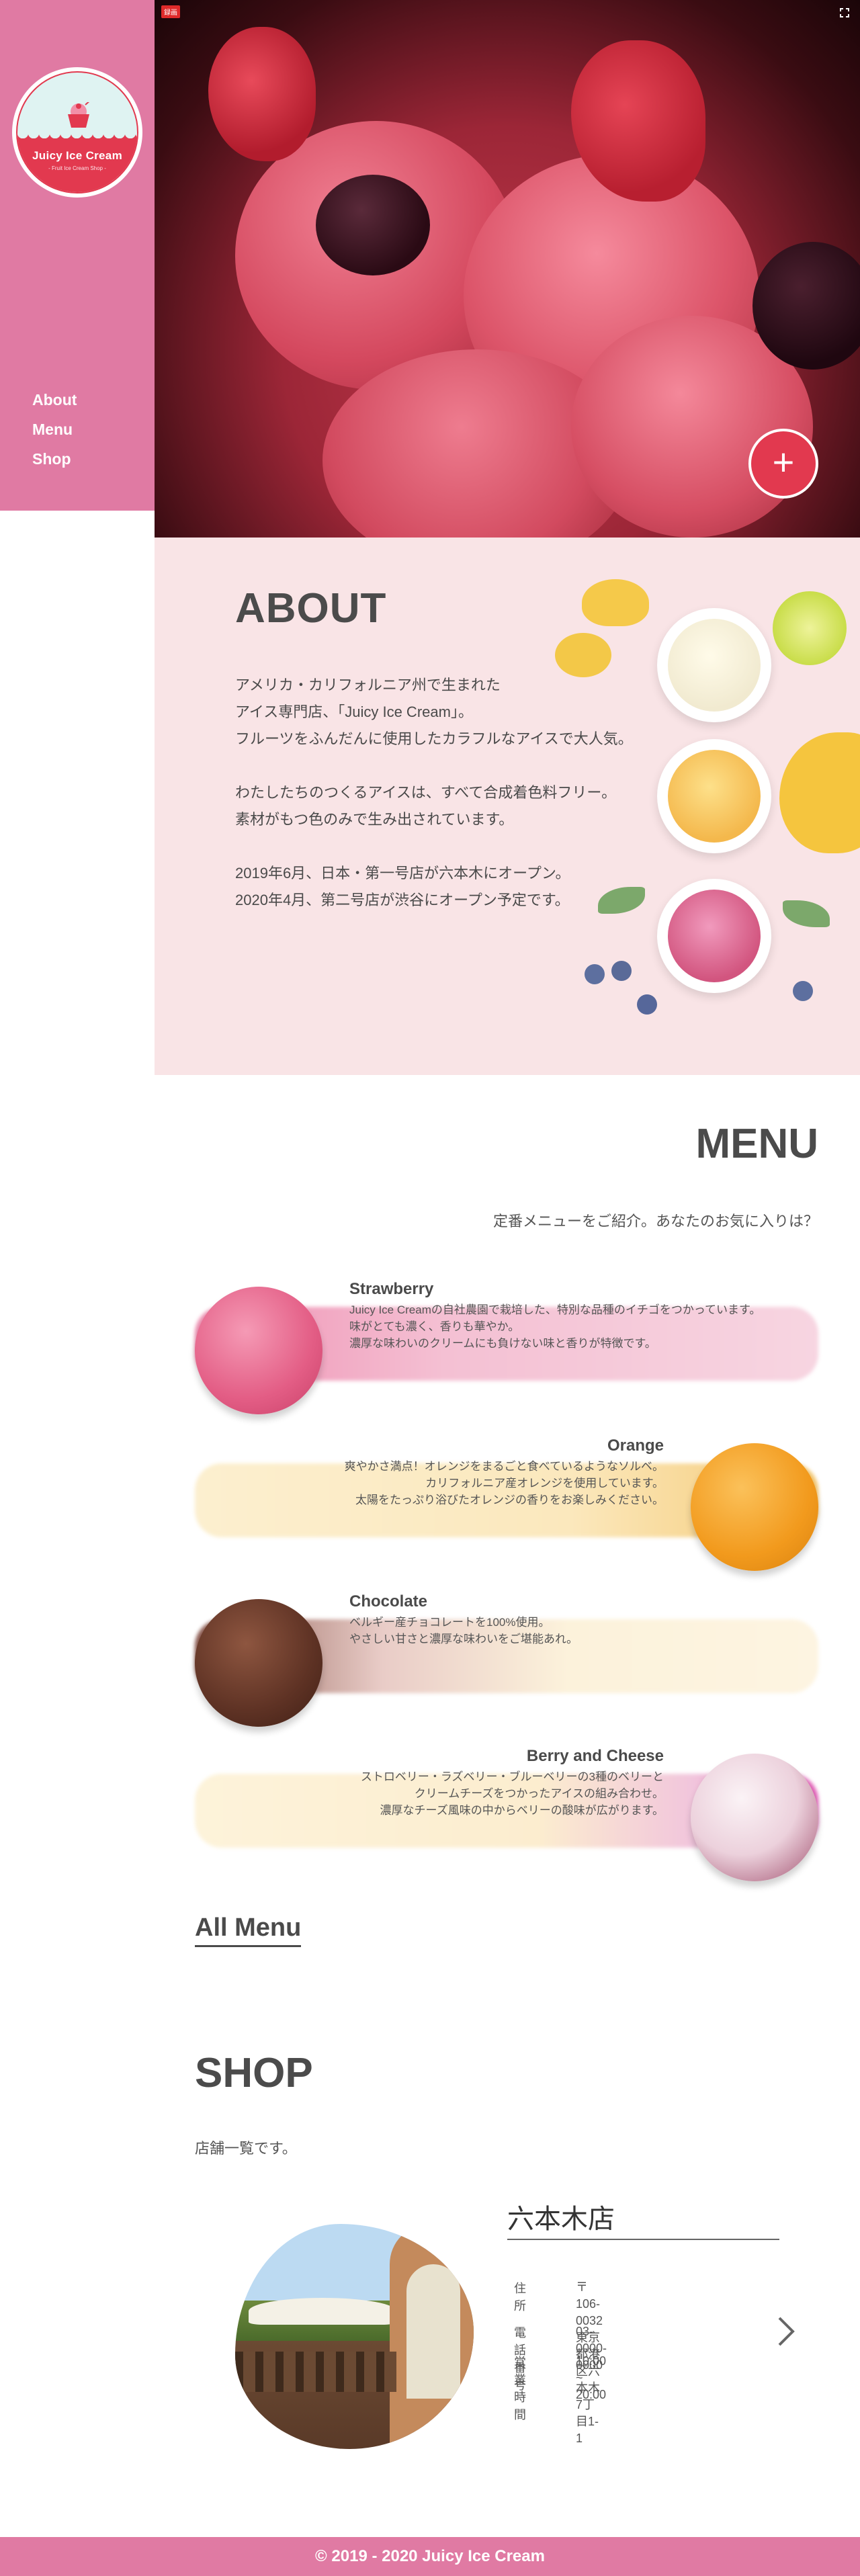 The width and height of the screenshot is (860, 2576). I want to click on shop-umbrella, so click(322, 2311).